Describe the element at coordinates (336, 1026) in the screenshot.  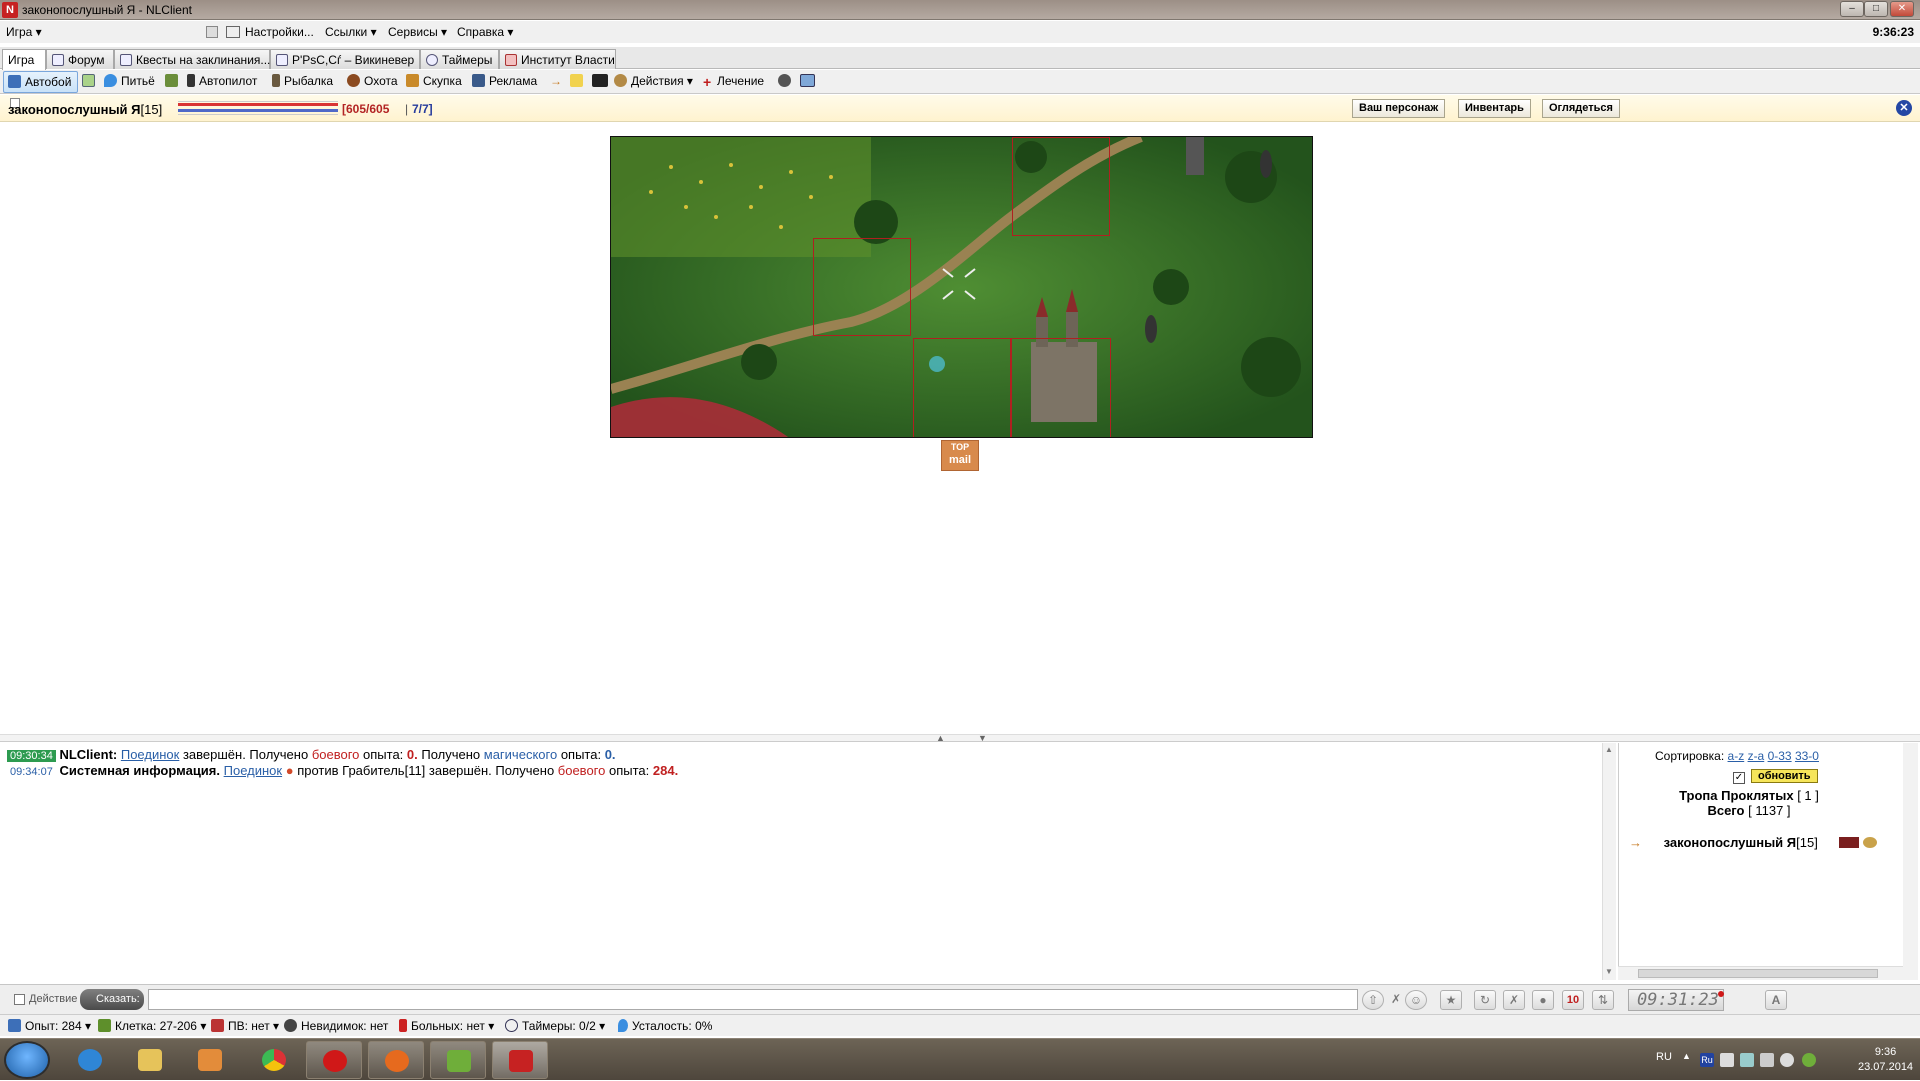
I see `invisible-status: Невидимок: нет` at that location.